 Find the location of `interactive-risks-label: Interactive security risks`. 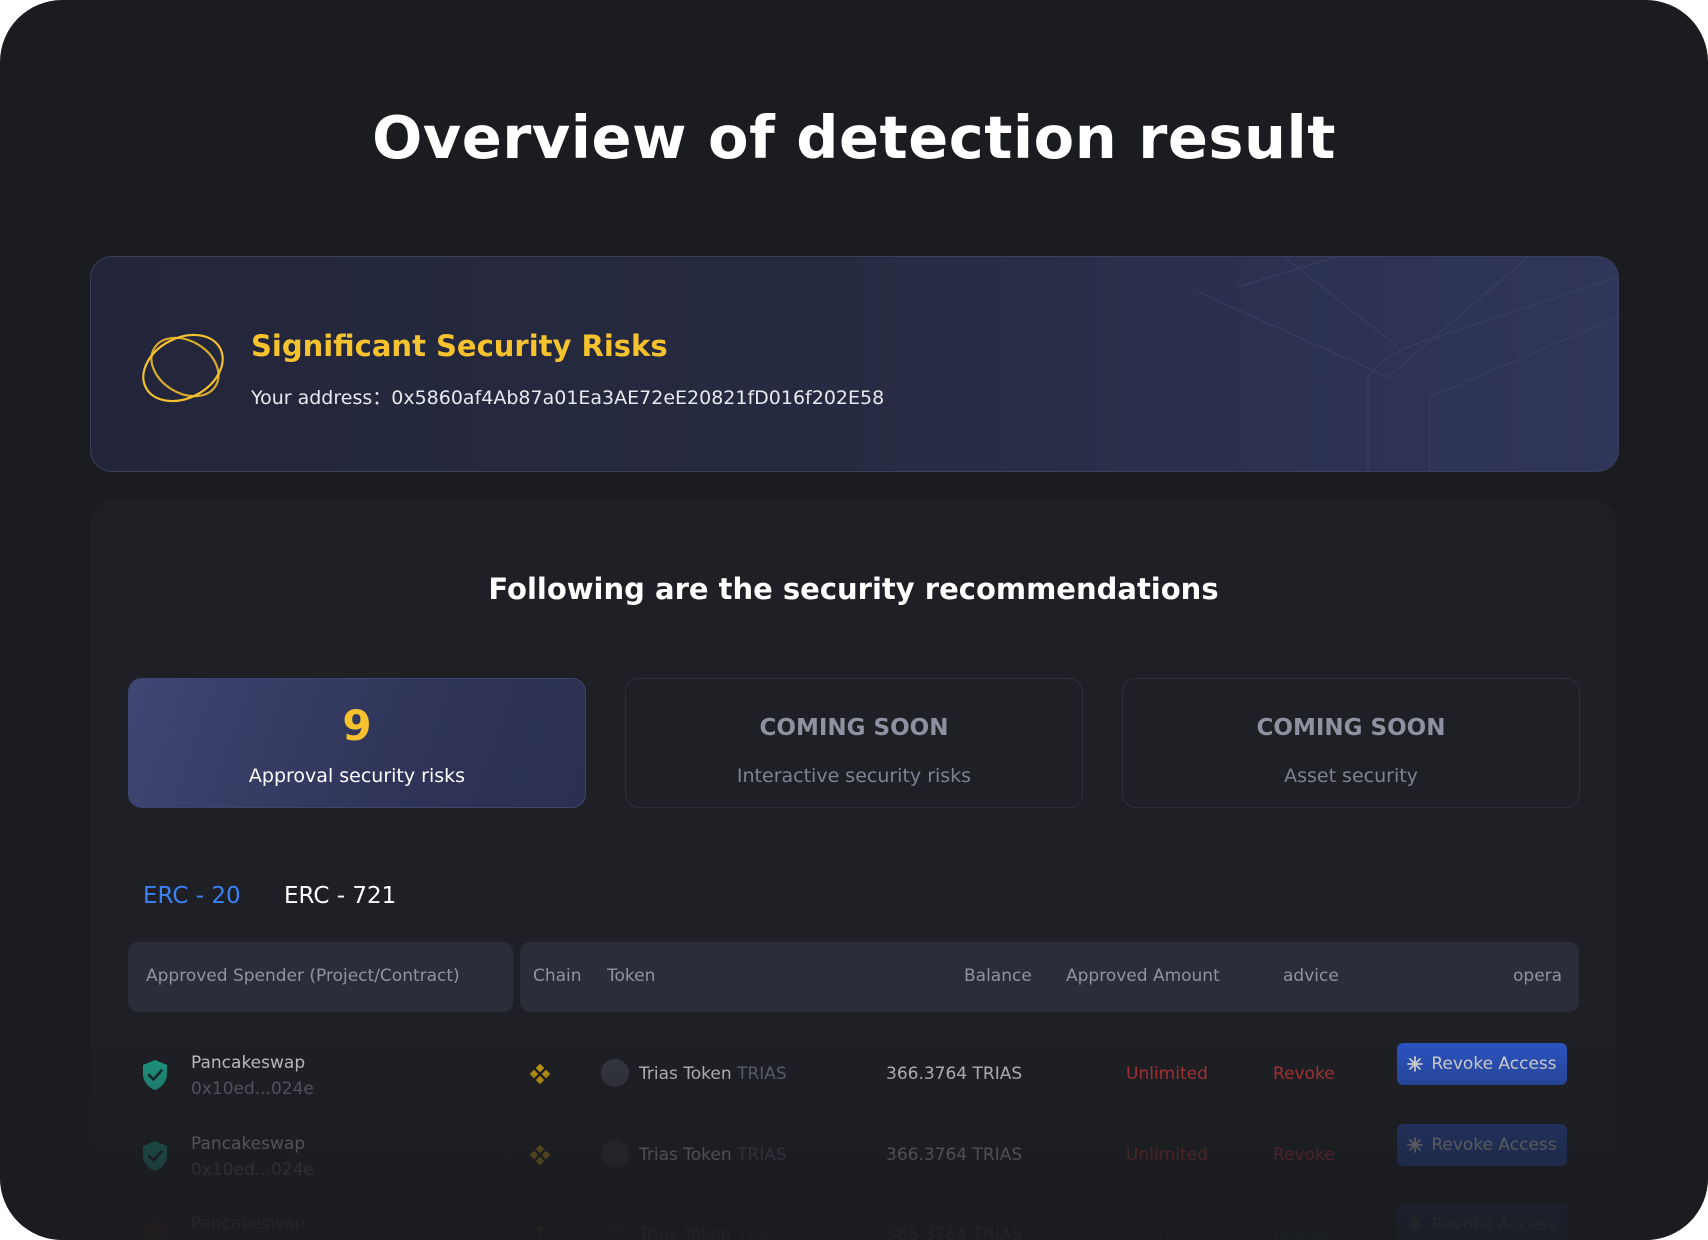

interactive-risks-label: Interactive security risks is located at coordinates (854, 776).